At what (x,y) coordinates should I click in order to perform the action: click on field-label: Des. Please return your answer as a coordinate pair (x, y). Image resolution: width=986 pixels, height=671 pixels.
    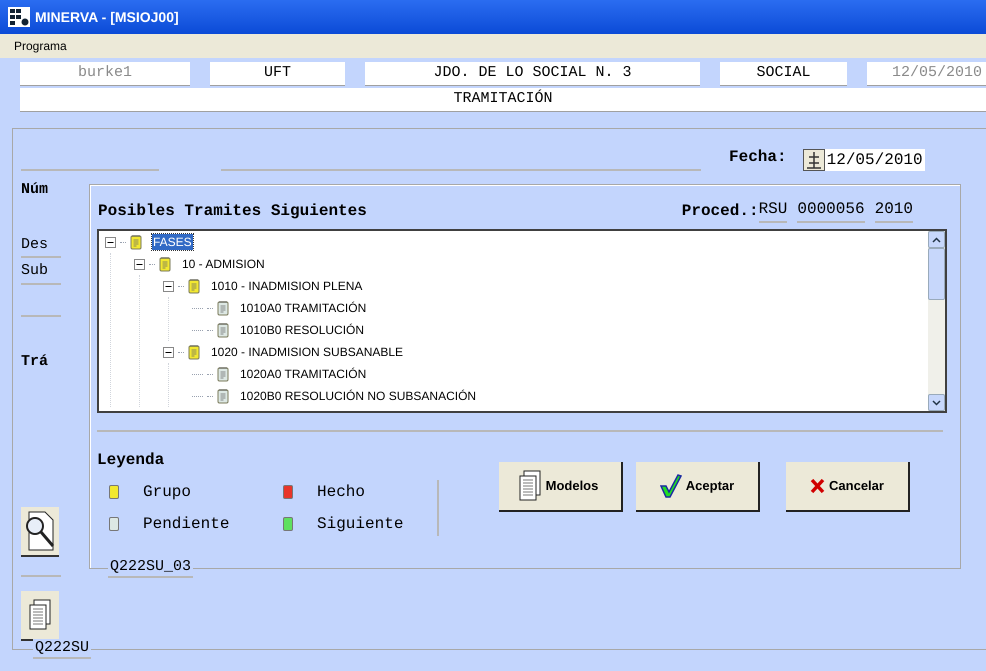
    Looking at the image, I should click on (41, 246).